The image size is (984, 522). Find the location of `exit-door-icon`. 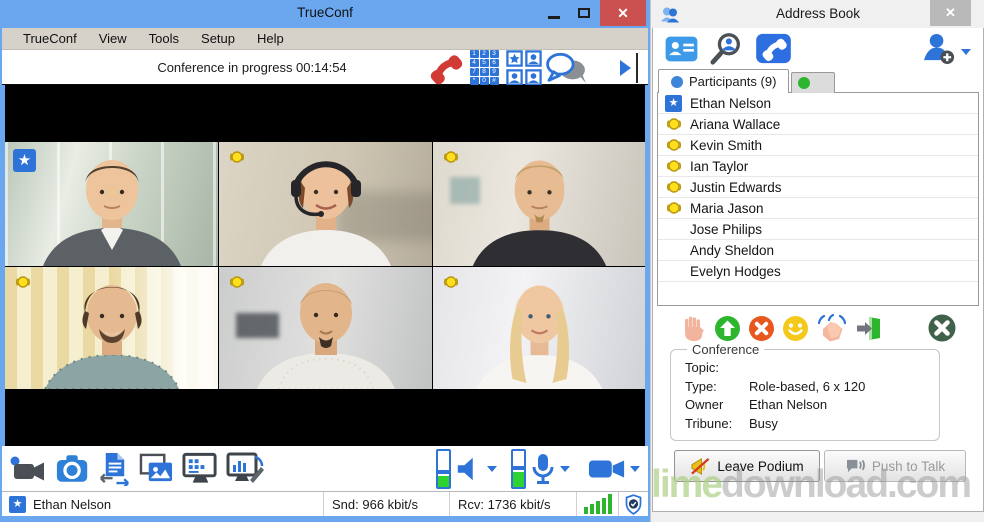

exit-door-icon is located at coordinates (868, 328).